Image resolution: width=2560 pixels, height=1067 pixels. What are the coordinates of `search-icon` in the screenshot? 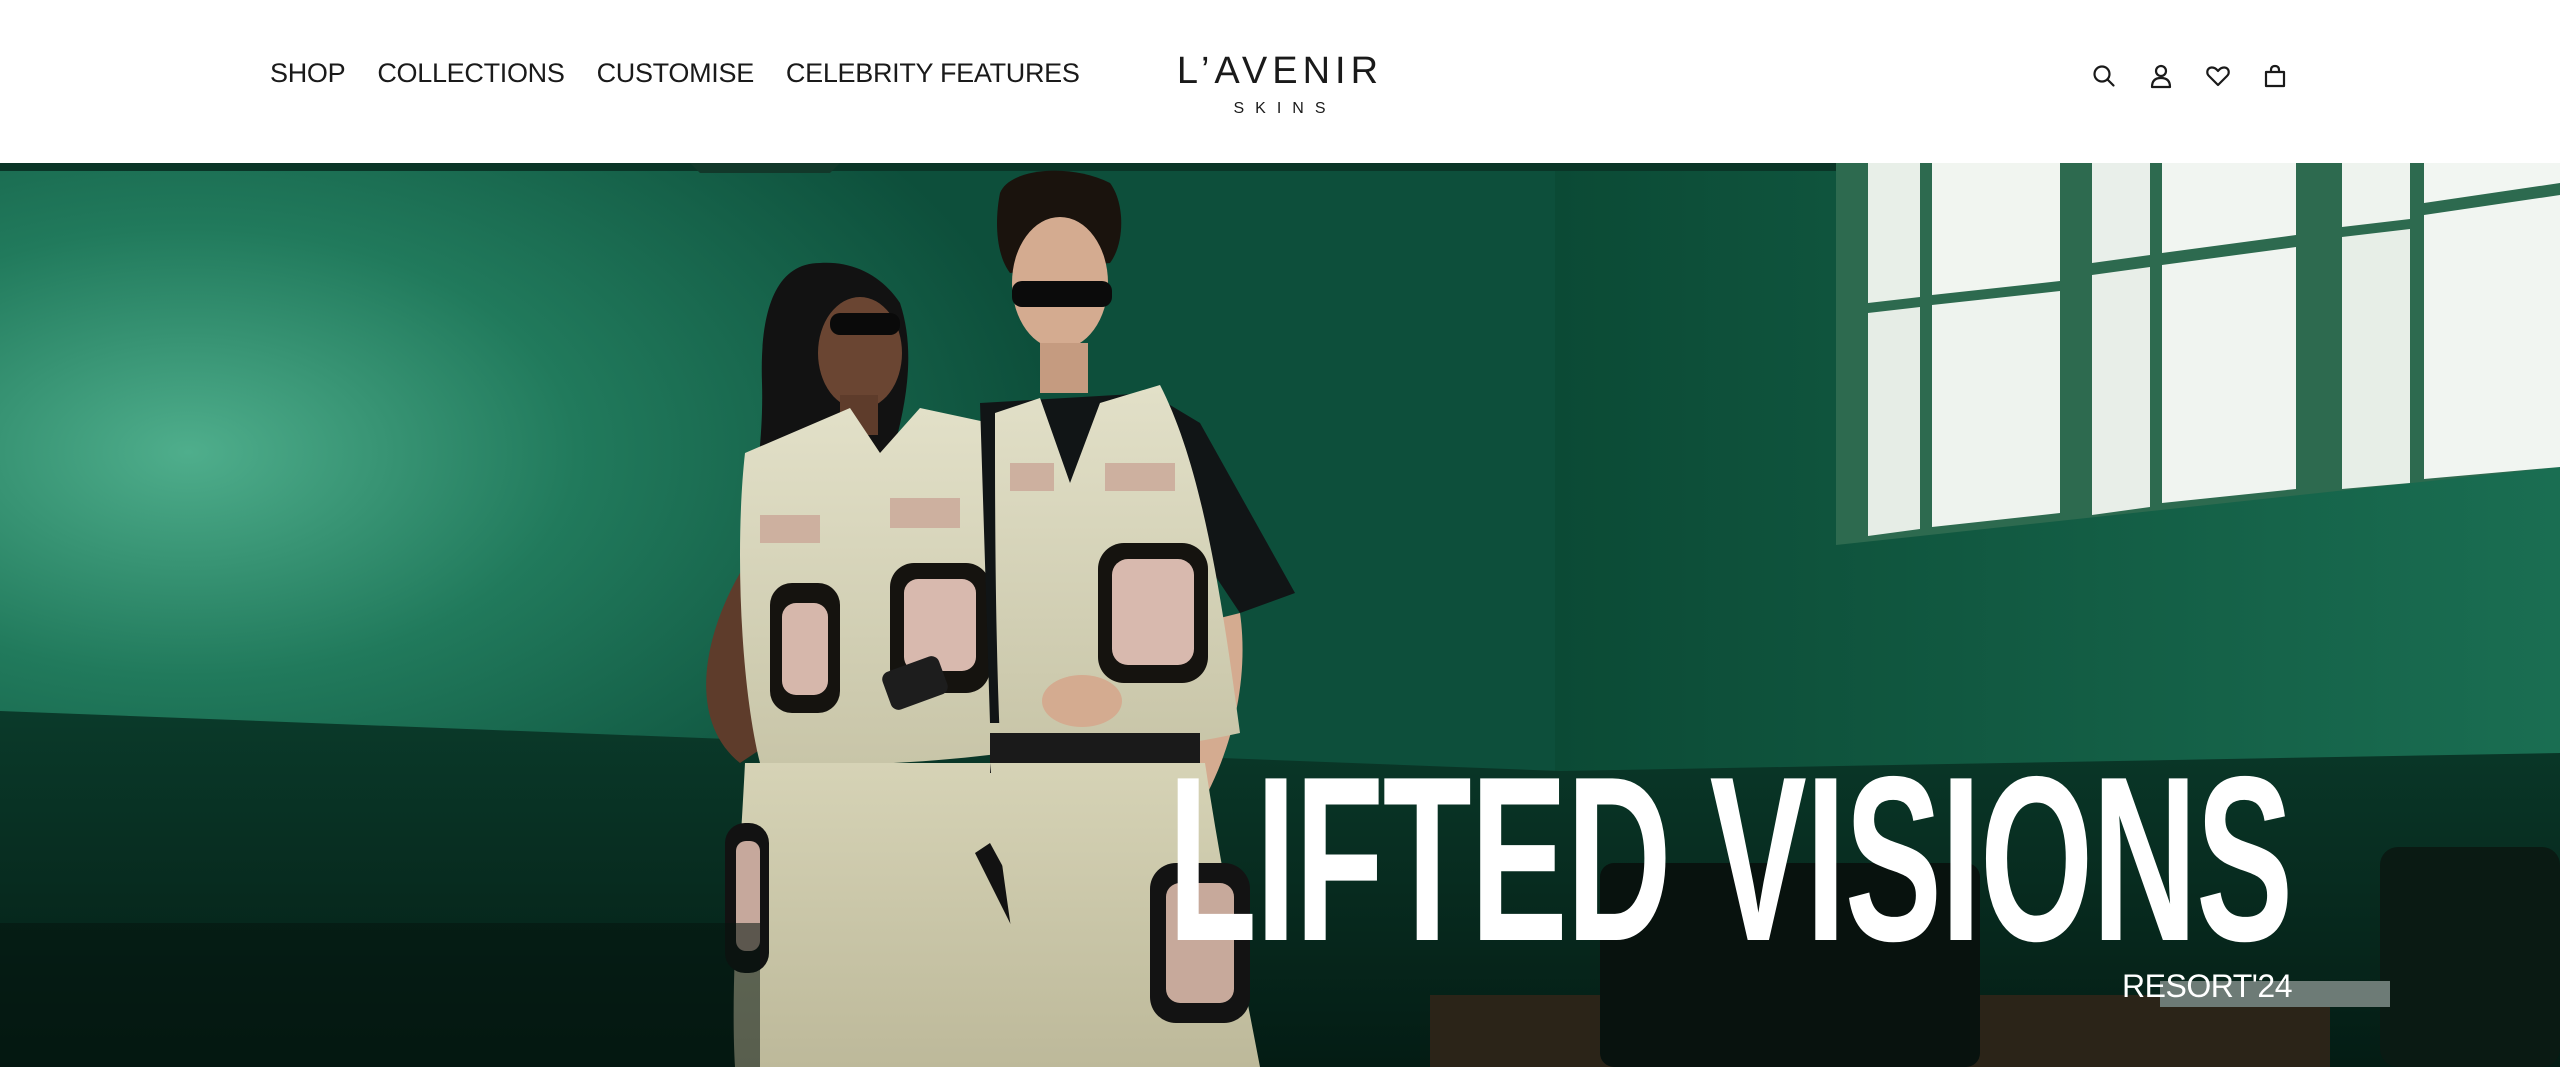 It's located at (2104, 76).